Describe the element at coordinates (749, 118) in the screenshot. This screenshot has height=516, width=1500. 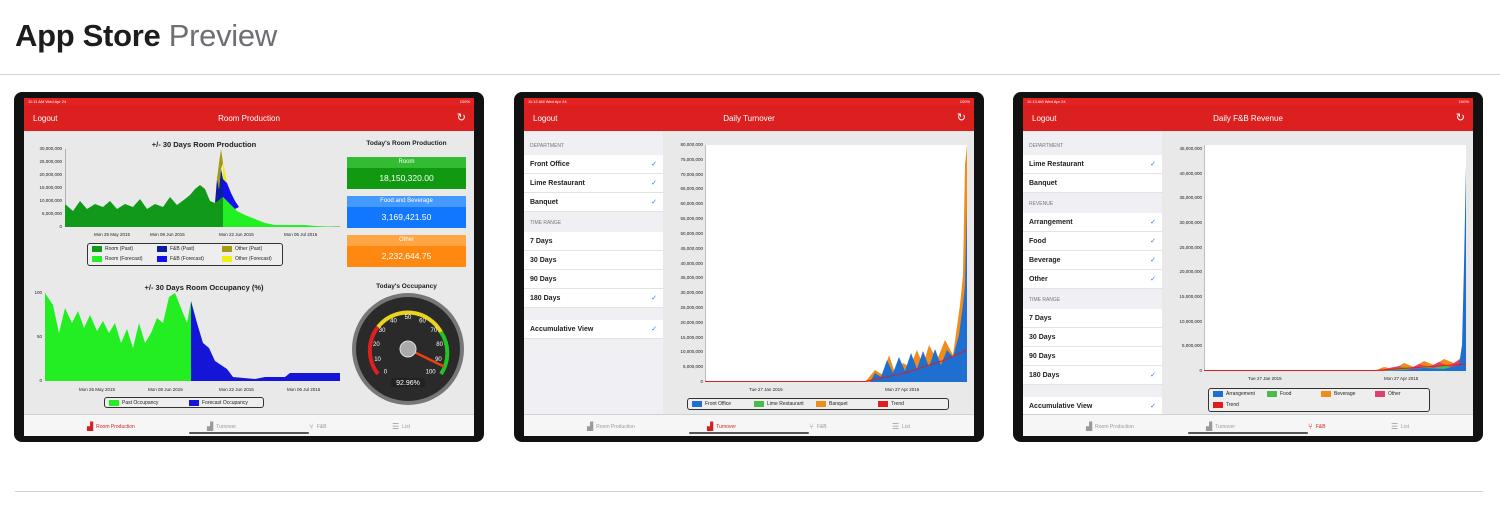
I see `nav-bar: Logout Daily Turnover ↻` at that location.